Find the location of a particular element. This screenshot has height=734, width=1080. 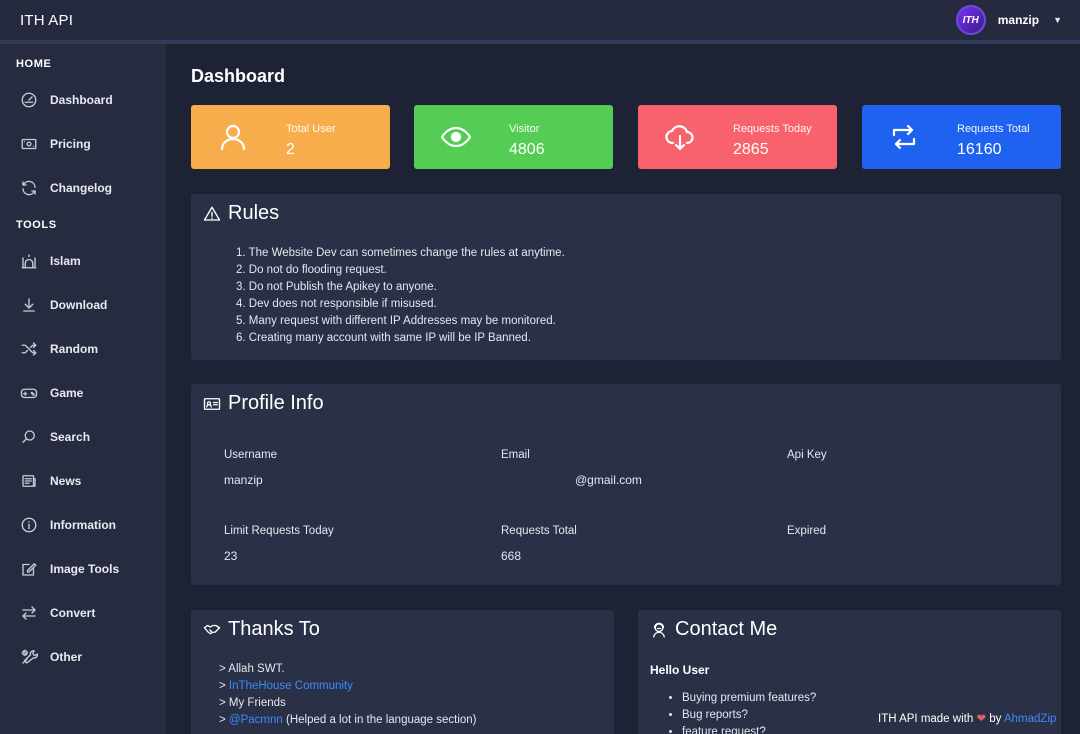

expired-label: Expired is located at coordinates (806, 531).